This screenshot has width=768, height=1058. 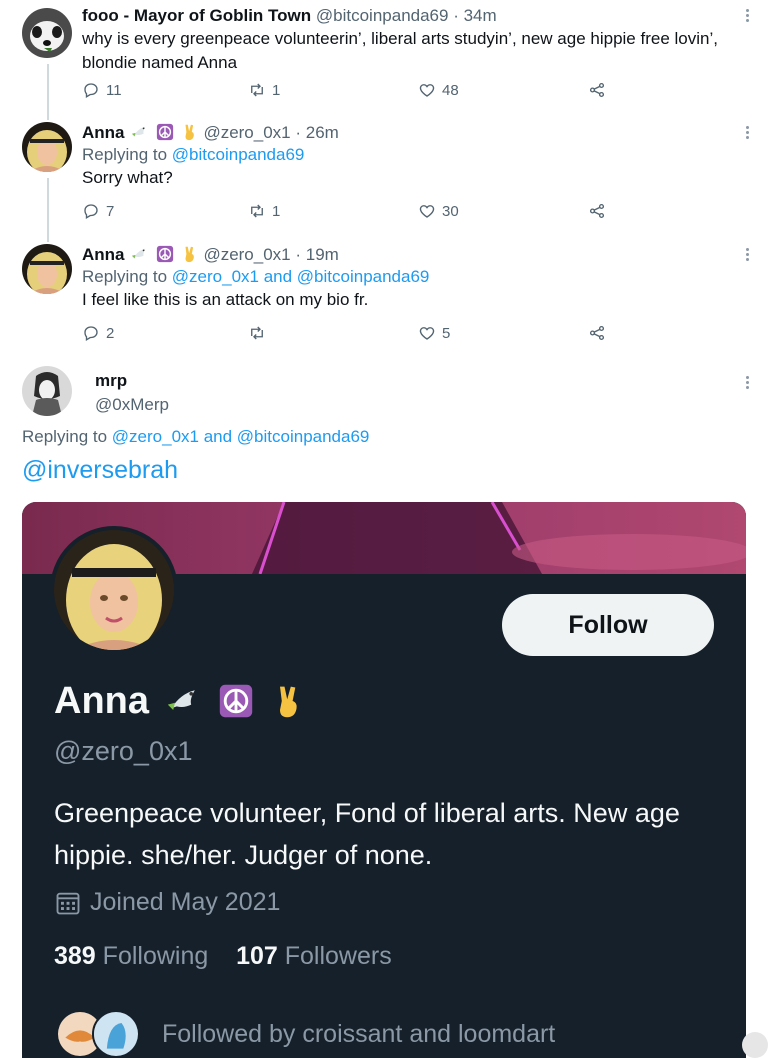 I want to click on tweet-header: Anna @zero_0x1 · 19m, so click(x=415, y=255).